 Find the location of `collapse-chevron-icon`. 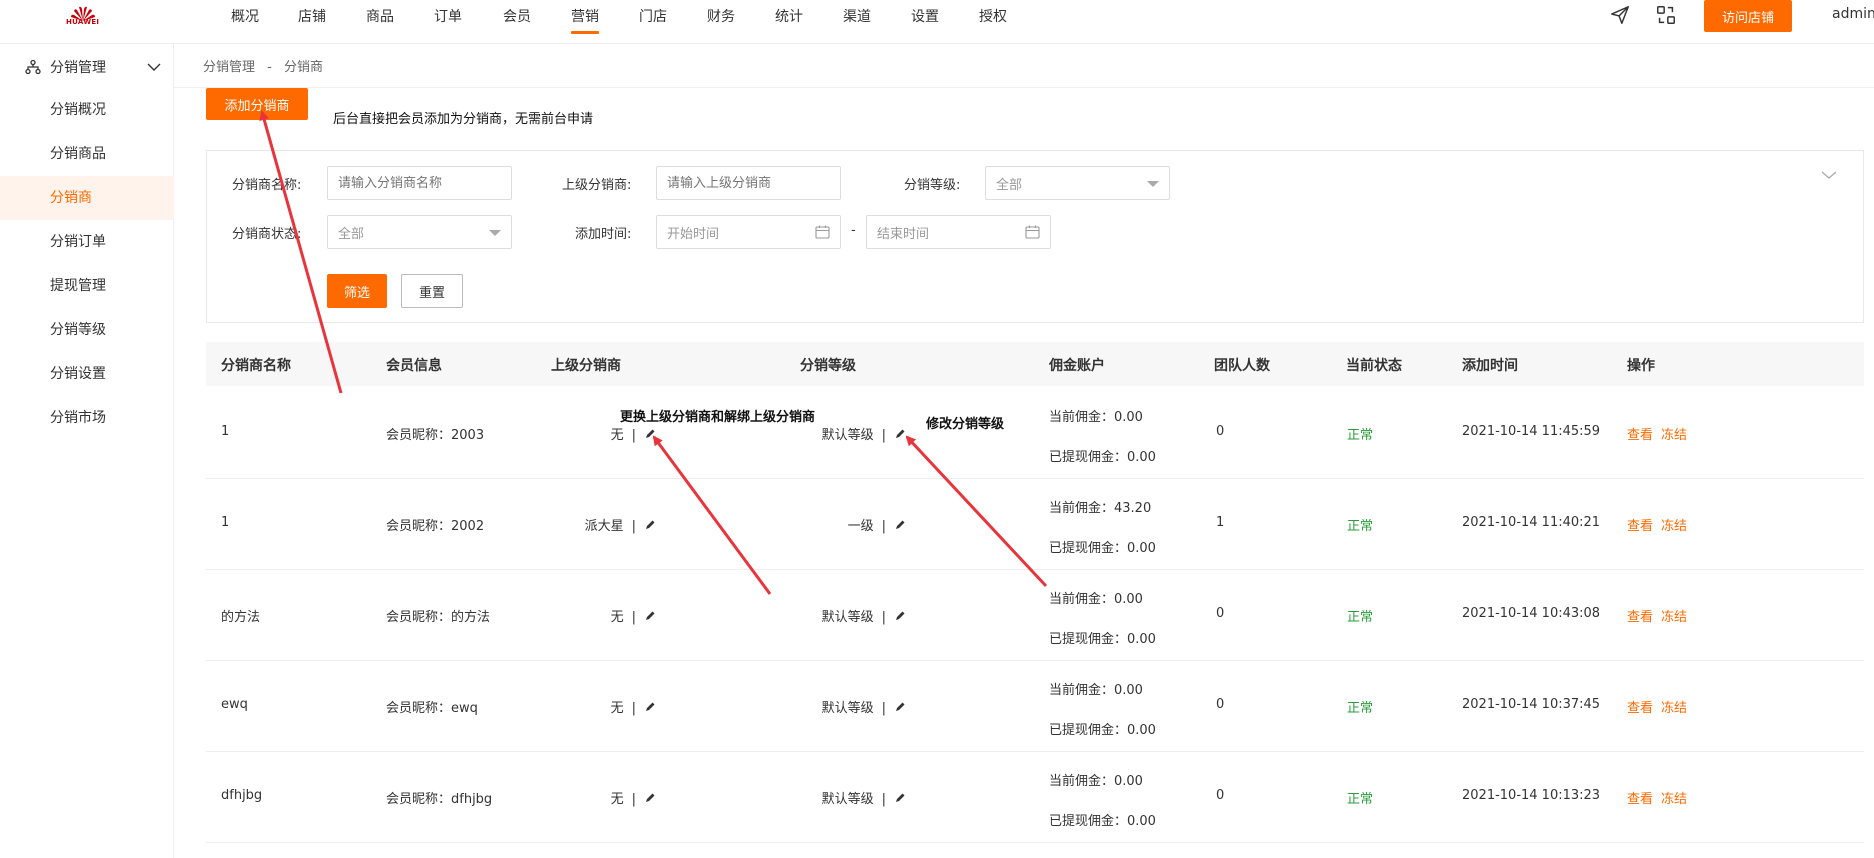

collapse-chevron-icon is located at coordinates (1829, 175).